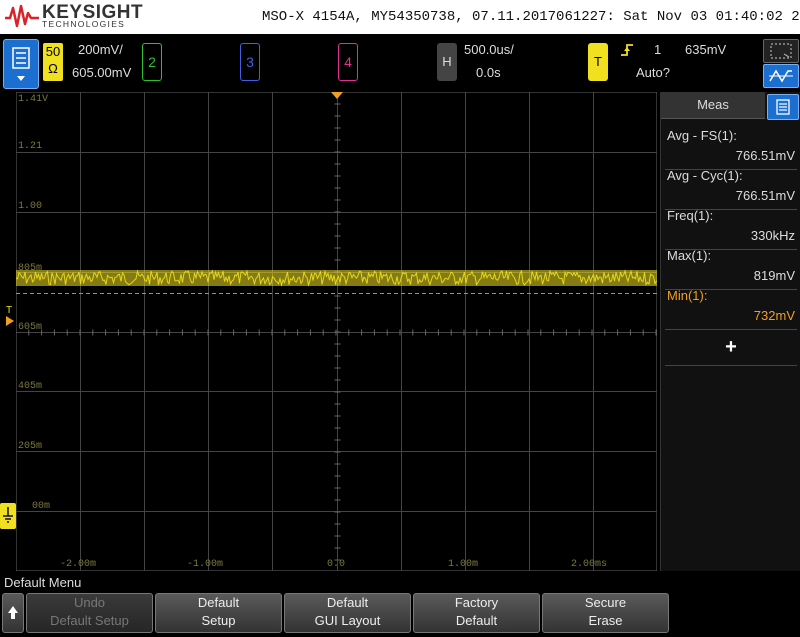 The height and width of the screenshot is (637, 800). Describe the element at coordinates (653, 72) in the screenshot. I see `trigger-mode: Auto?` at that location.